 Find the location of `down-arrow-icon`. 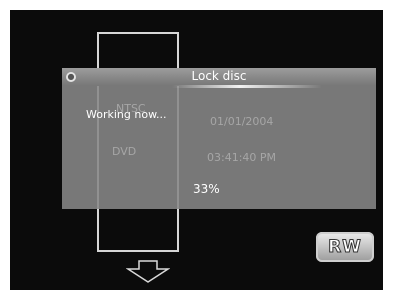

down-arrow-icon is located at coordinates (148, 272).